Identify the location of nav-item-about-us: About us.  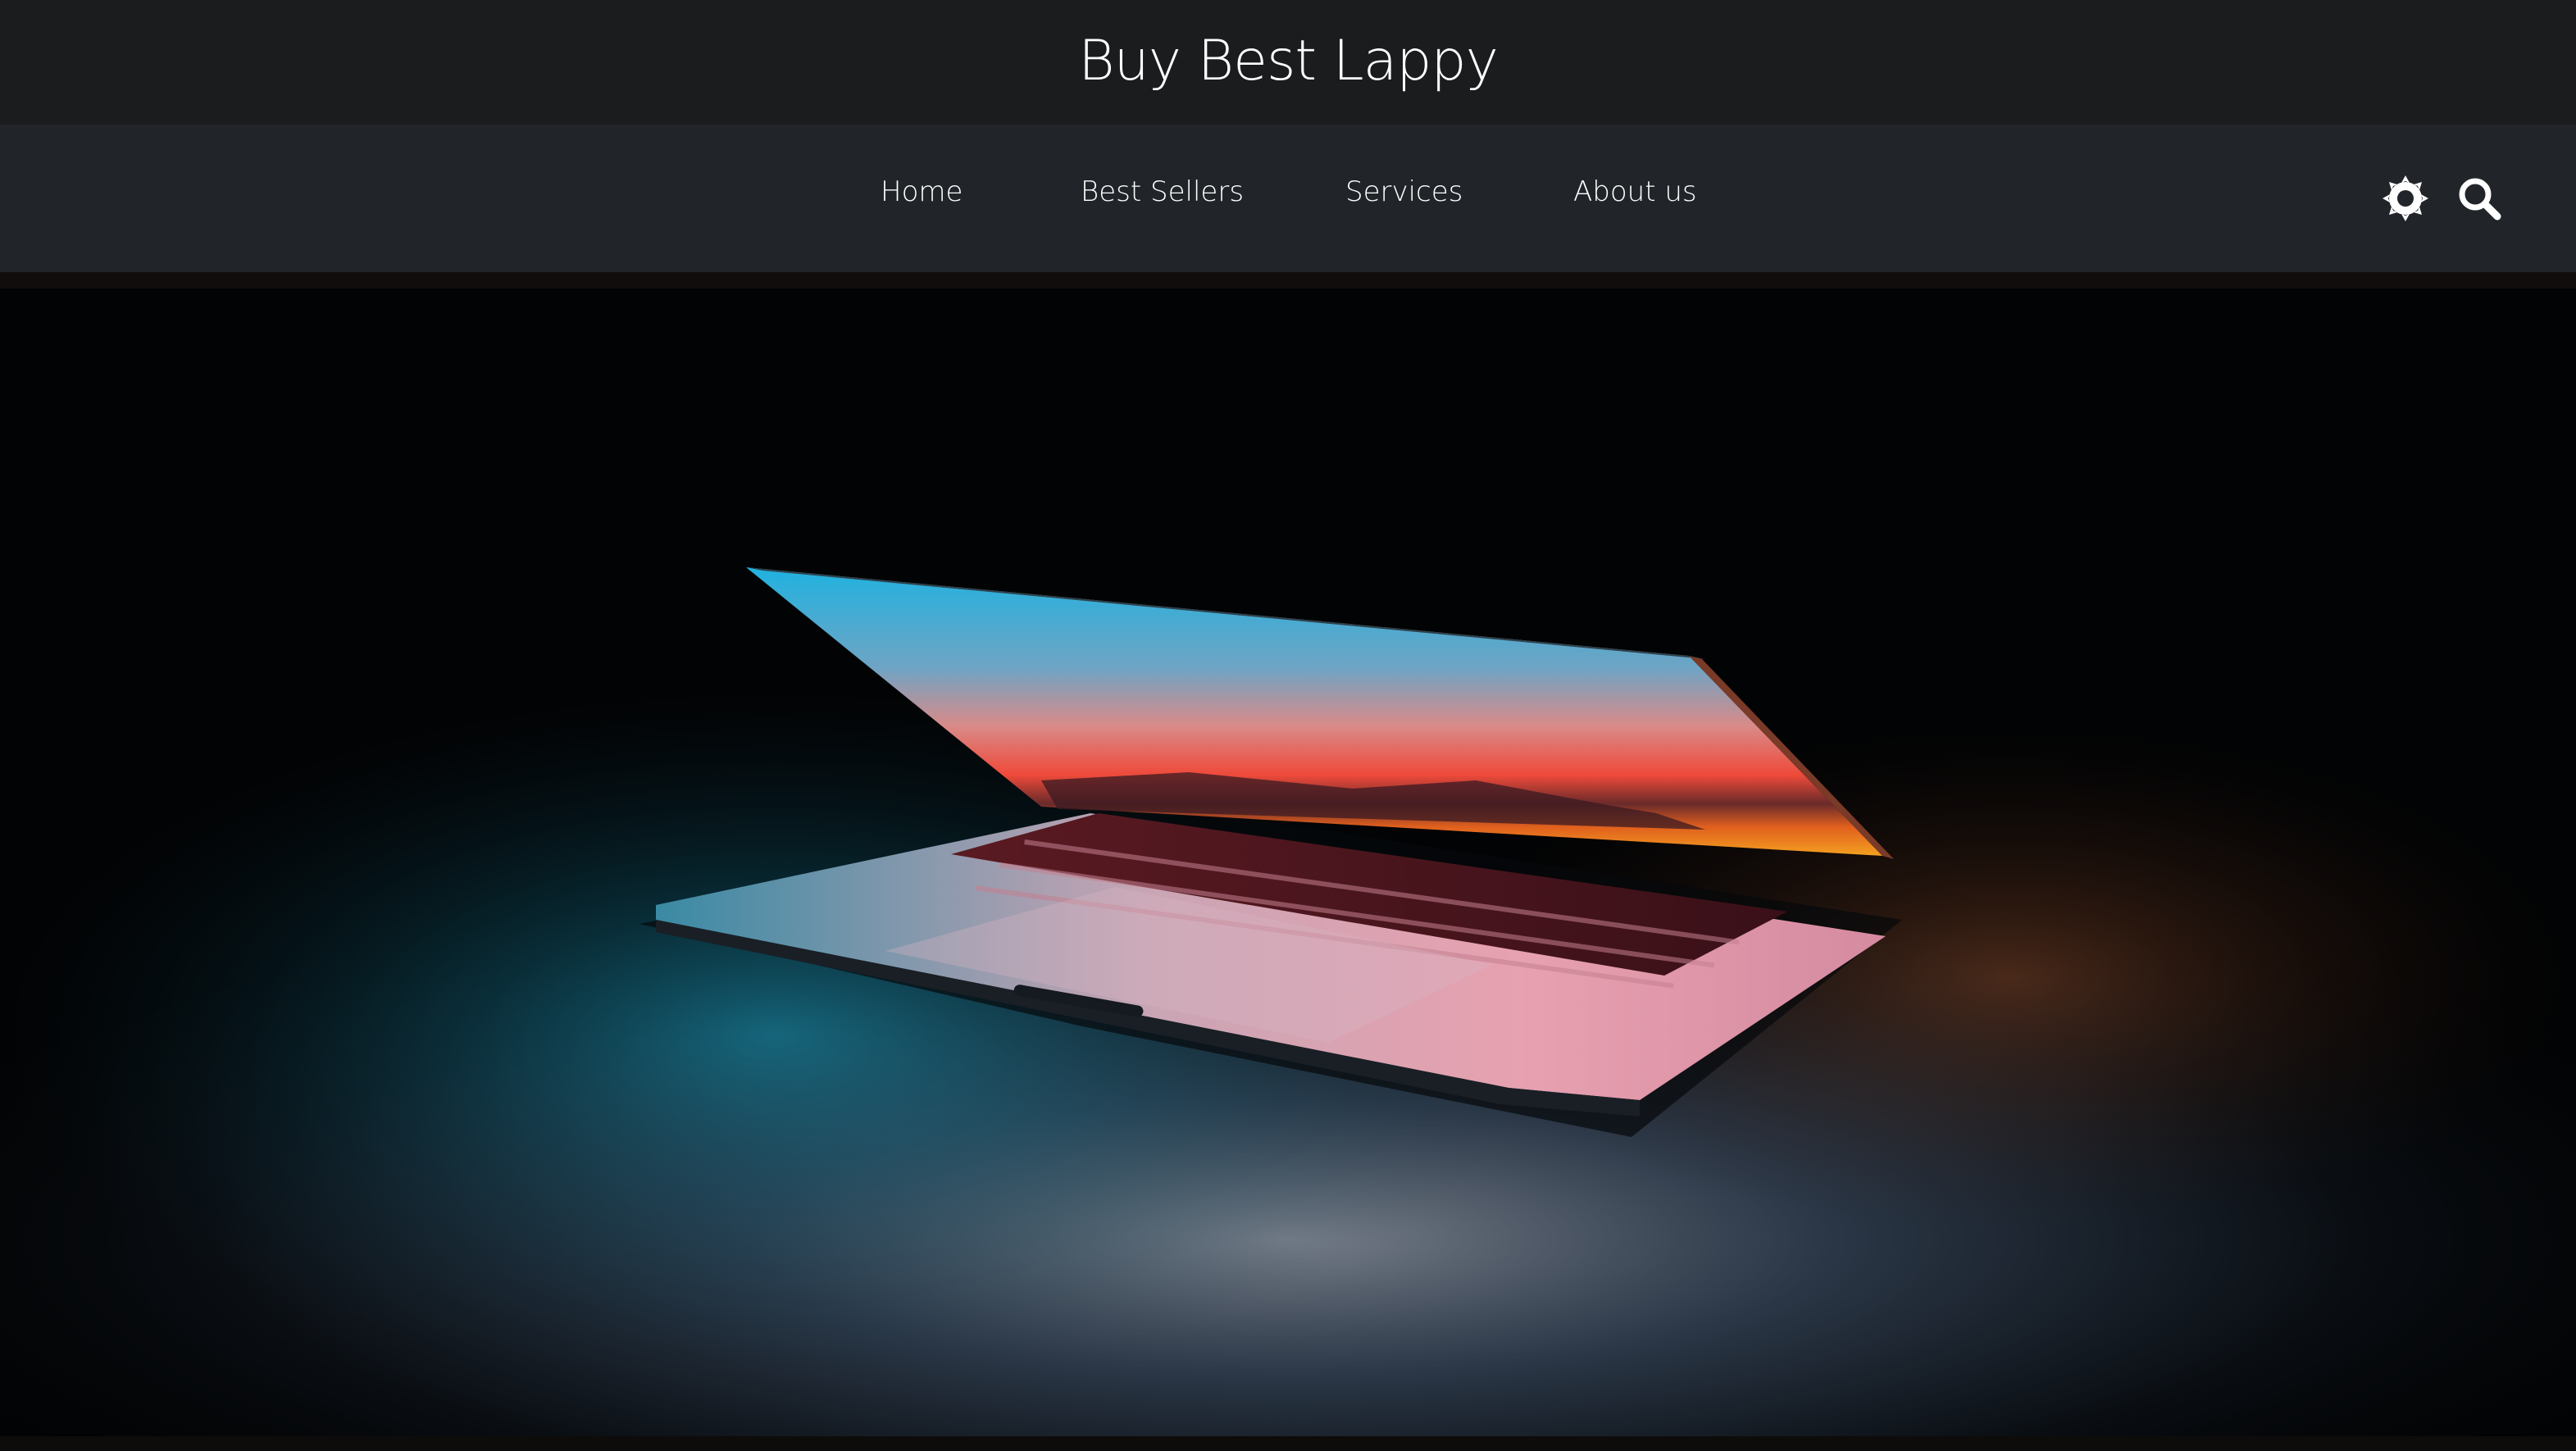
(1635, 191).